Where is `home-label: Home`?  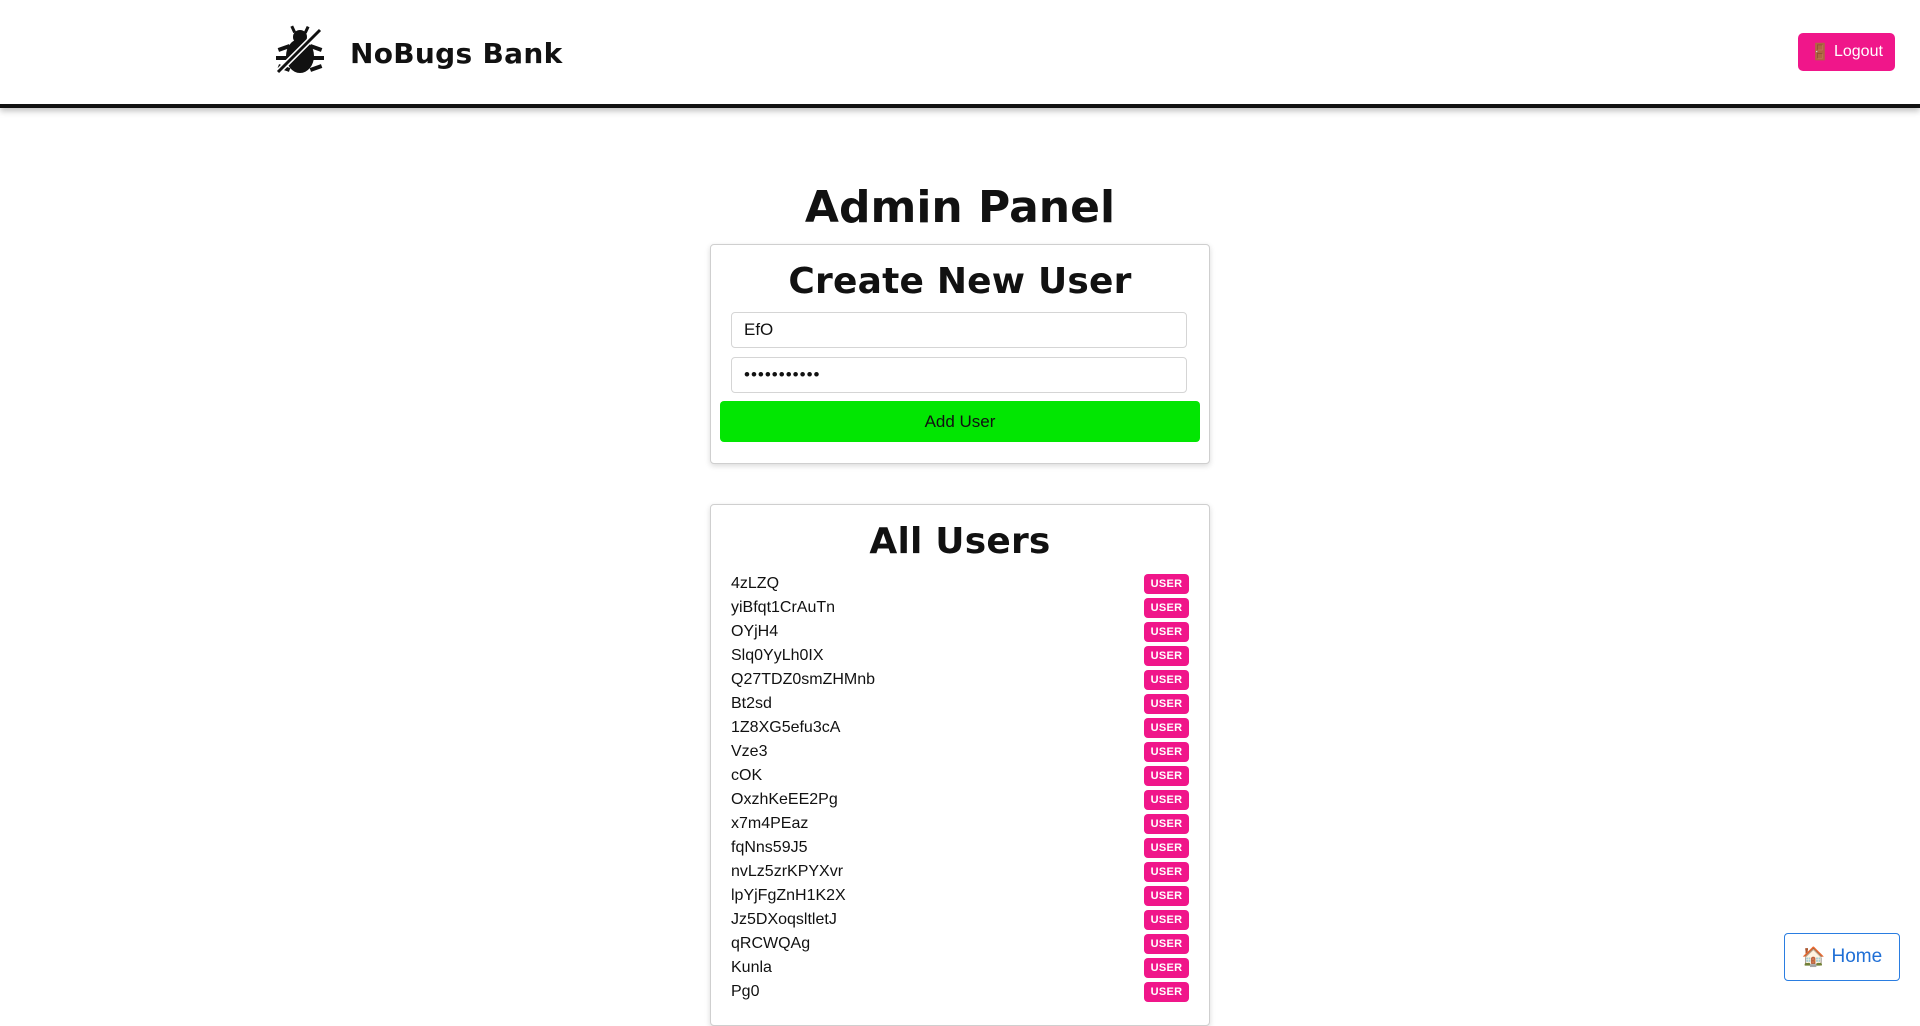
home-label: Home is located at coordinates (1857, 956).